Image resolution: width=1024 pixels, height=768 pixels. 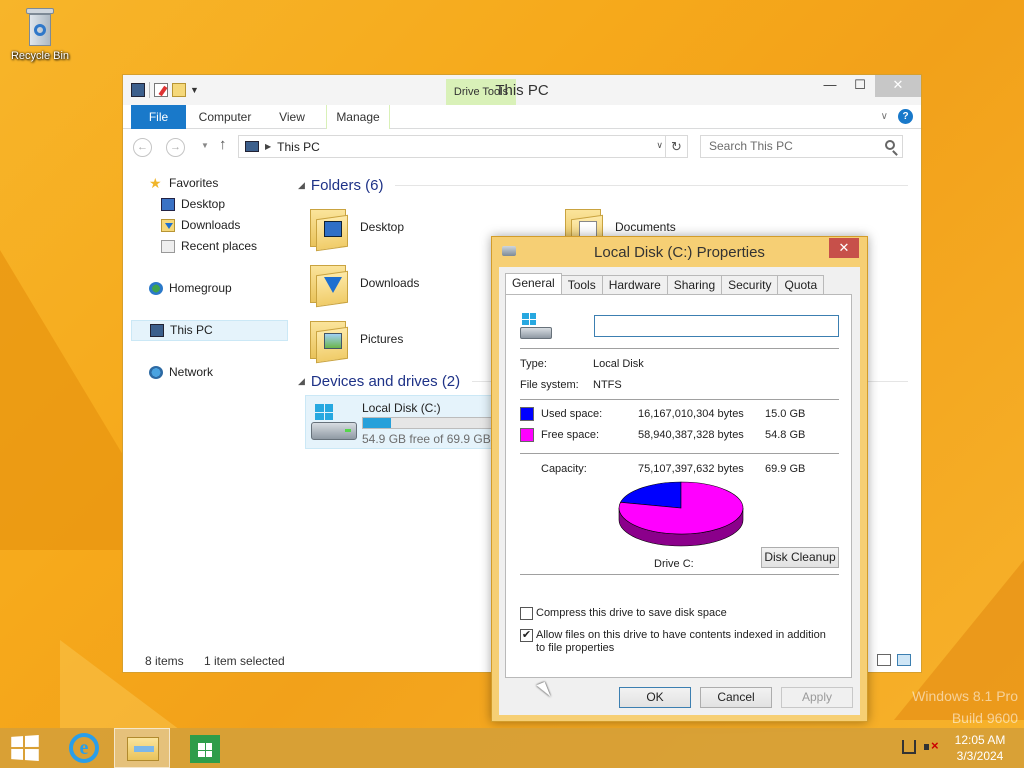 What do you see at coordinates (355, 339) in the screenshot?
I see `folder-pictures: Pictures` at bounding box center [355, 339].